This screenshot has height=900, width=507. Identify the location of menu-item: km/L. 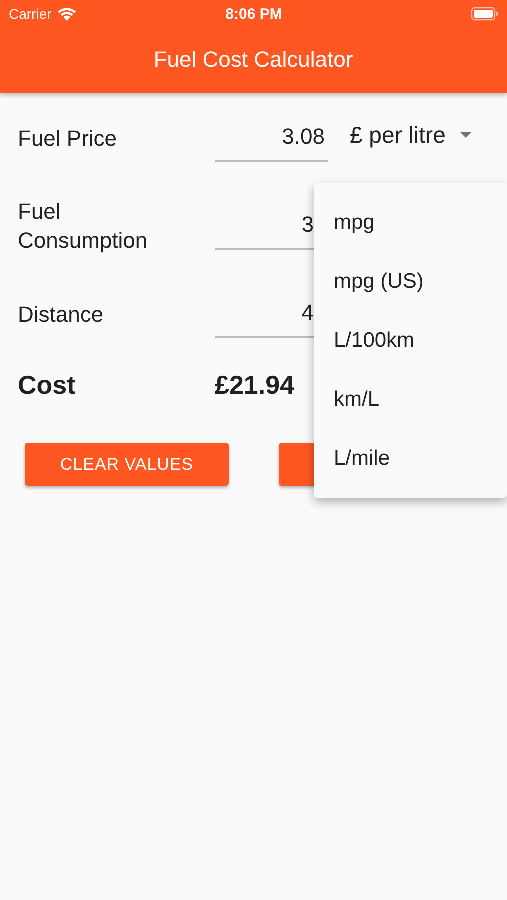
(410, 399).